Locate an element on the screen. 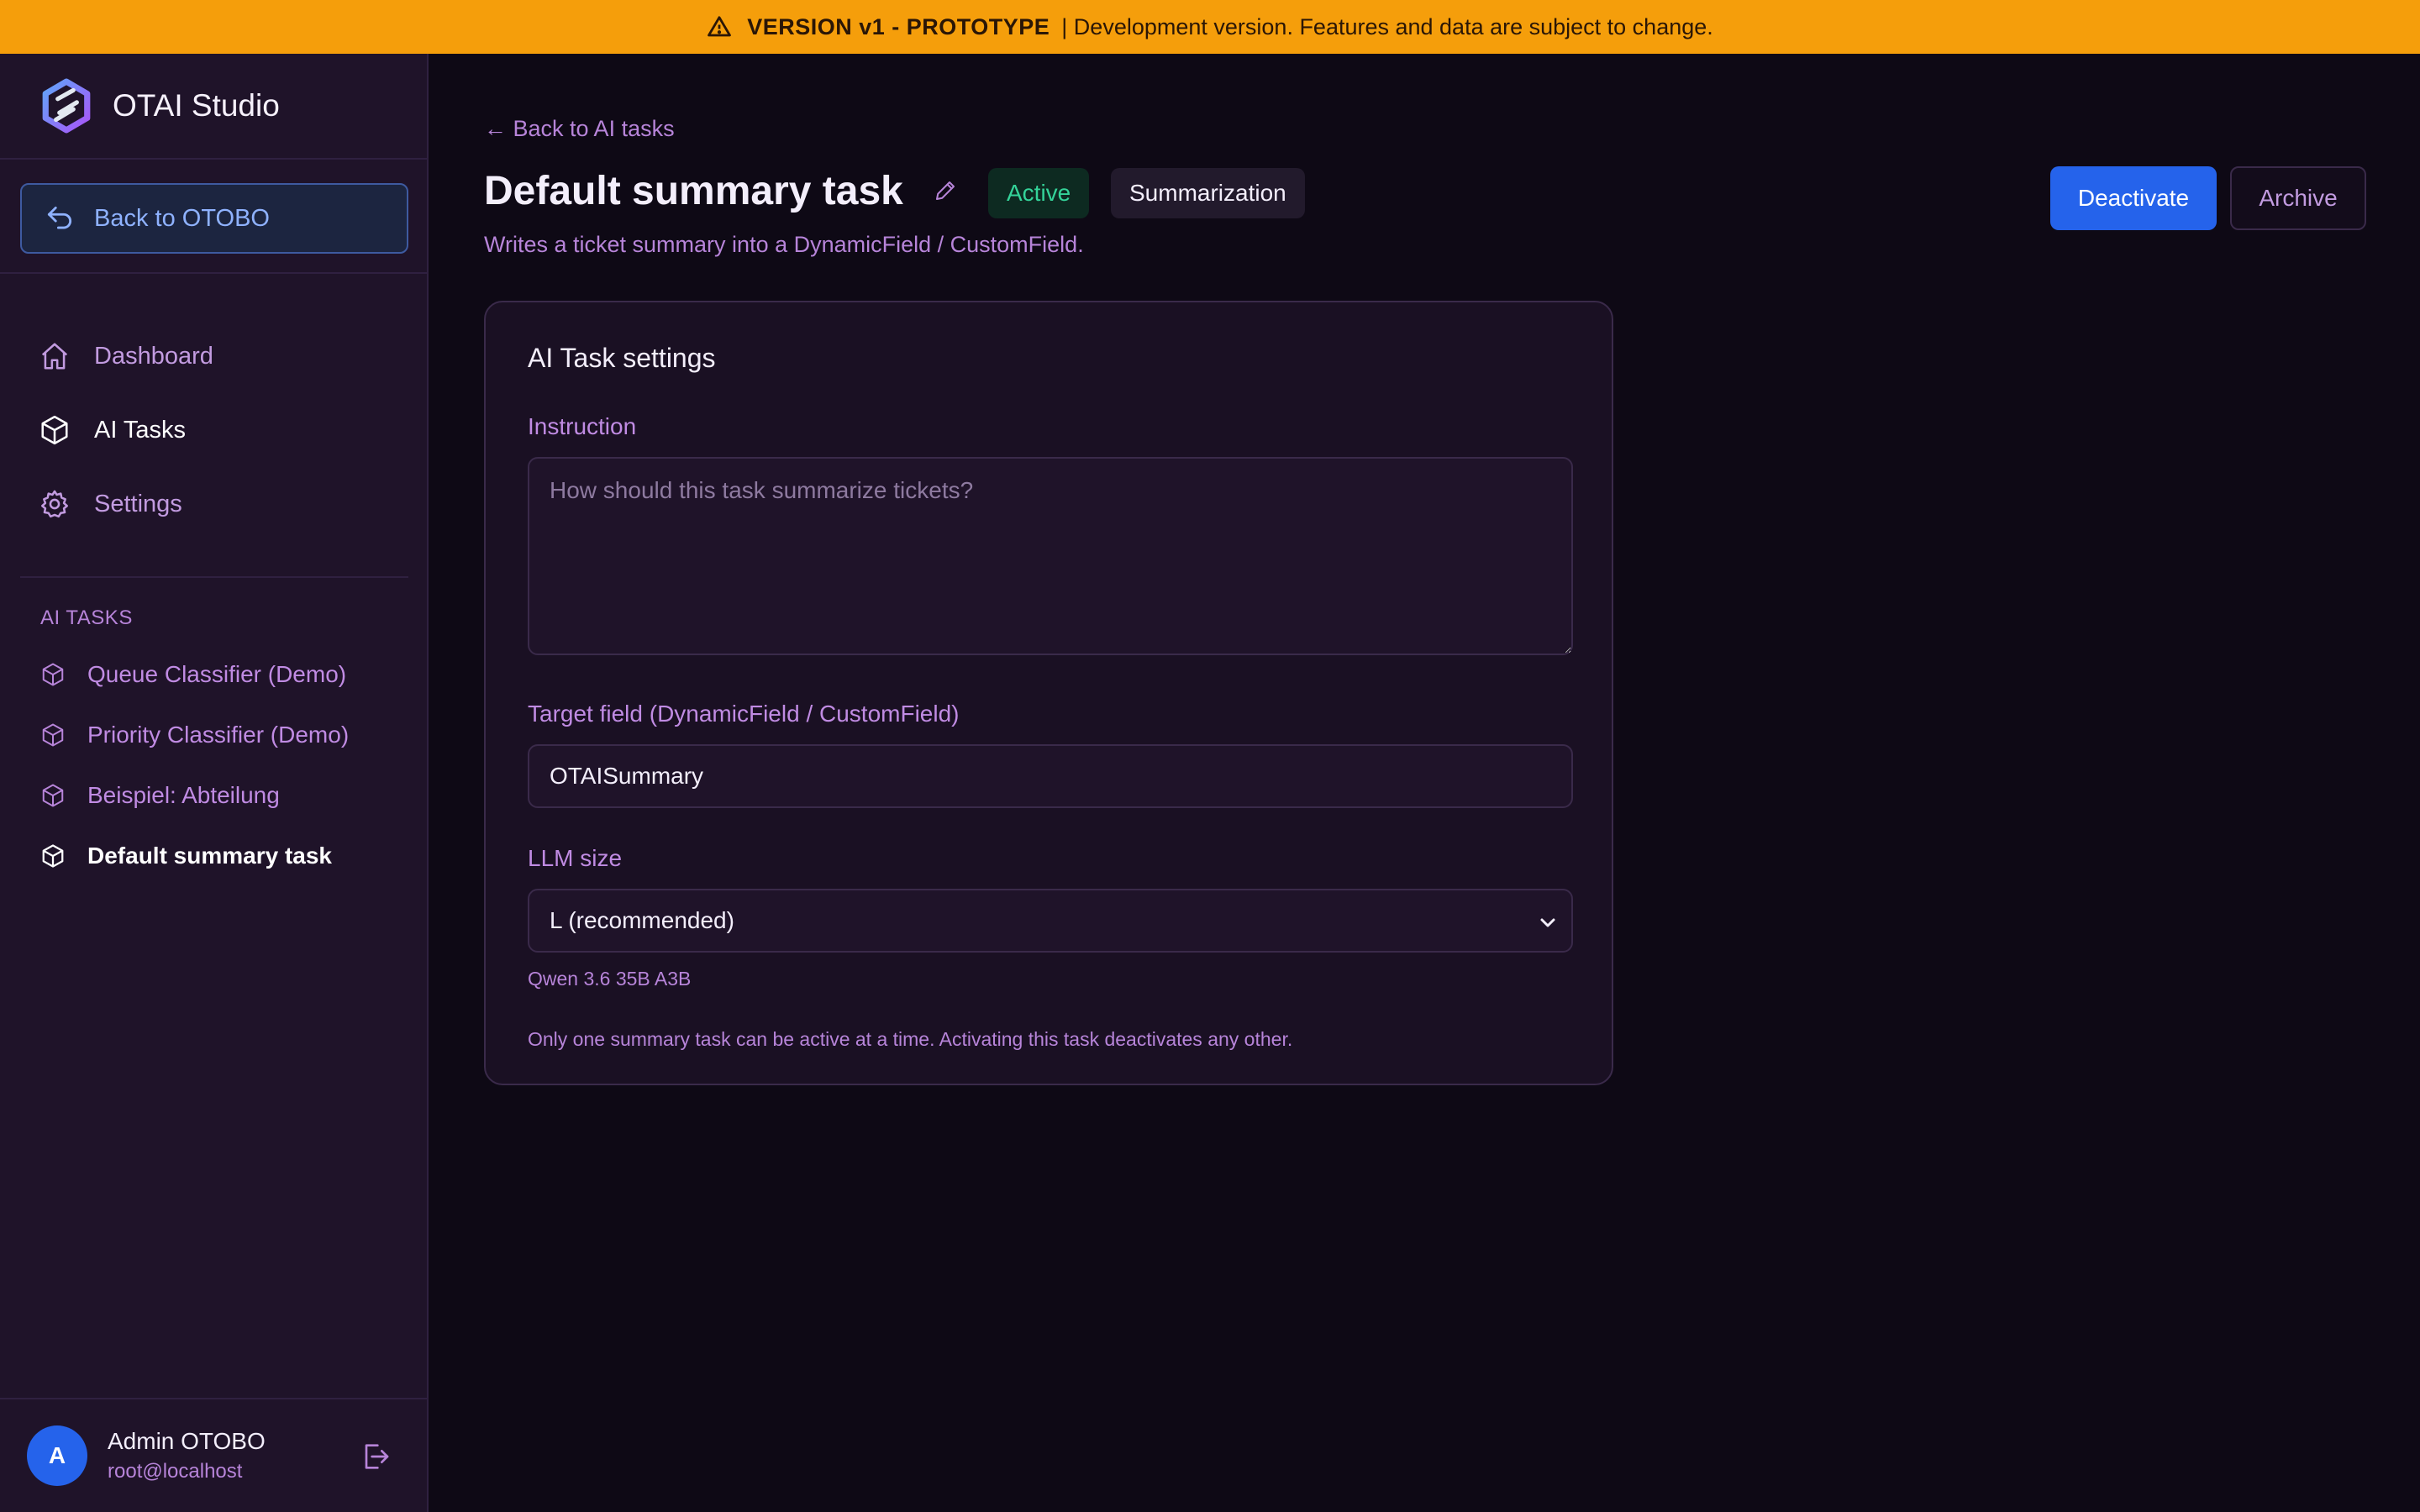 The height and width of the screenshot is (1512, 2420). nav-label: Settings is located at coordinates (138, 503).